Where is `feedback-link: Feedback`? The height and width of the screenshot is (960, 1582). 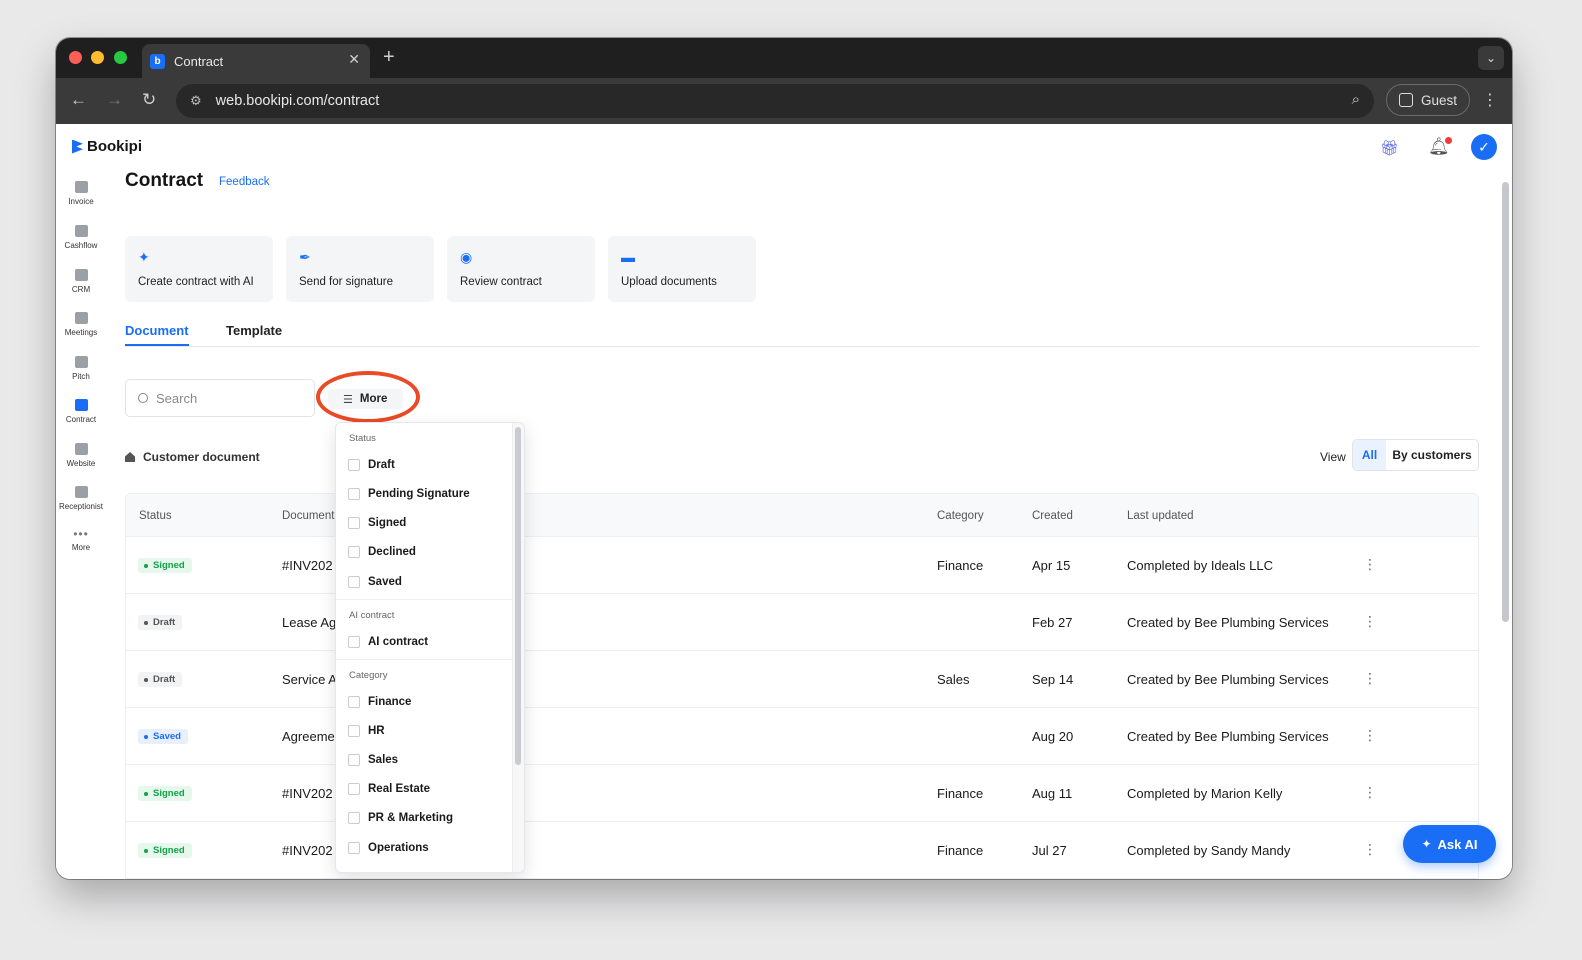
feedback-link: Feedback is located at coordinates (244, 182).